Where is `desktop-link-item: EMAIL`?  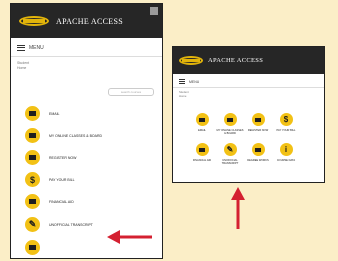 desktop-link-item: EMAIL is located at coordinates (202, 122).